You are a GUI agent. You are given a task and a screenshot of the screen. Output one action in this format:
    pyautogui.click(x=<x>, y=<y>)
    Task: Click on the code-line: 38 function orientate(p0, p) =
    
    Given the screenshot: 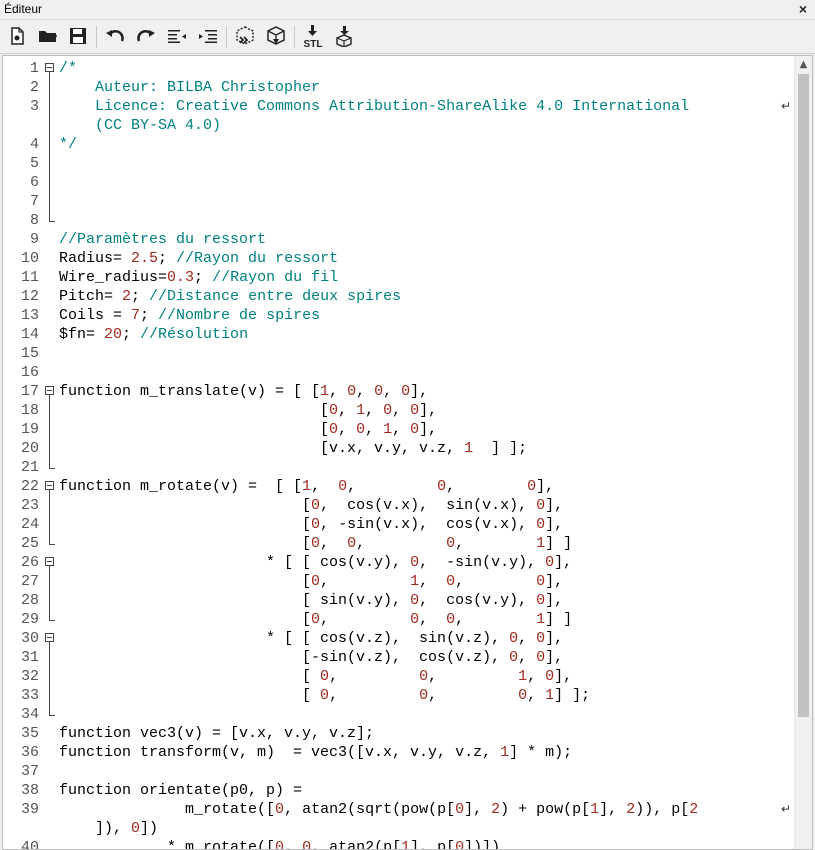 What is the action you would take?
    pyautogui.click(x=398, y=790)
    